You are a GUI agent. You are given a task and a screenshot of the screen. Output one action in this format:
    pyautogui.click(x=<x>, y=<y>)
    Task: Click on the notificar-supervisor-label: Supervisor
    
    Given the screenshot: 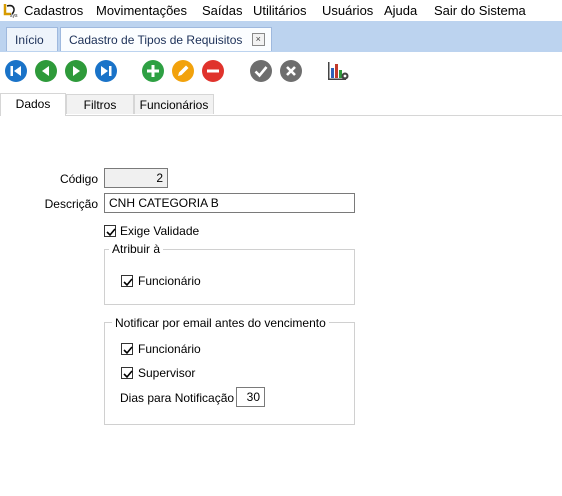 What is the action you would take?
    pyautogui.click(x=167, y=373)
    